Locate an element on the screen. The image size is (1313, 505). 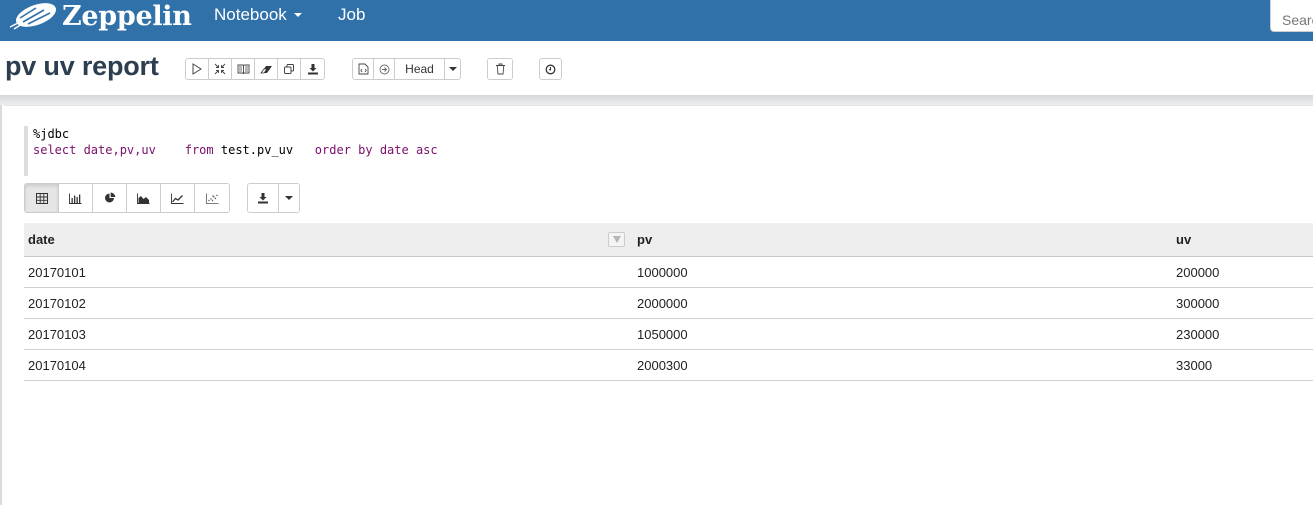
revision-select: Head is located at coordinates (420, 69).